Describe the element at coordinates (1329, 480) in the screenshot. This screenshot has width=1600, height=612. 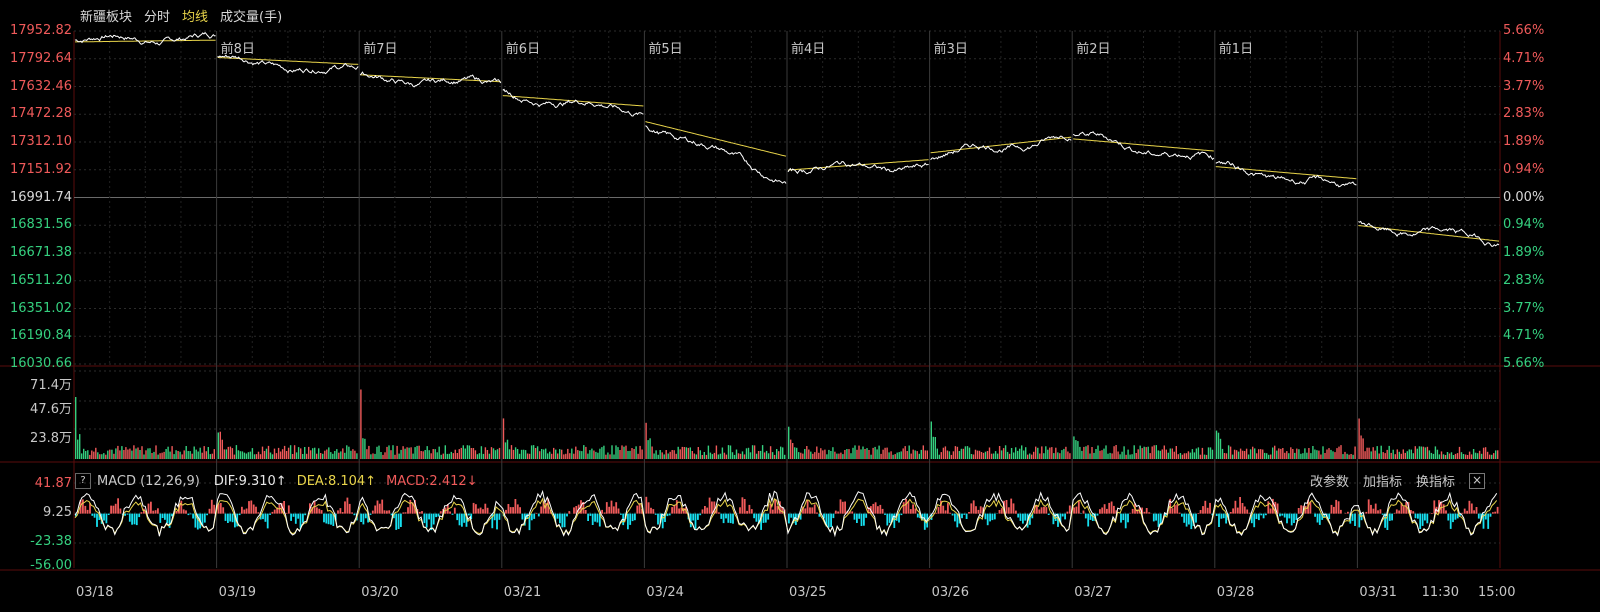
I see `edit-params-button: 改参数` at that location.